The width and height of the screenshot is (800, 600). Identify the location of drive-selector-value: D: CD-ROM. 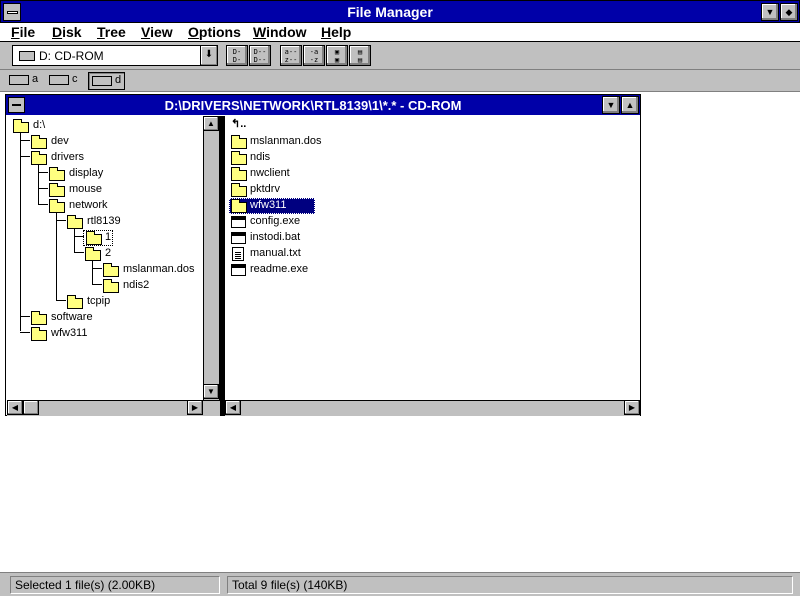
(71, 56).